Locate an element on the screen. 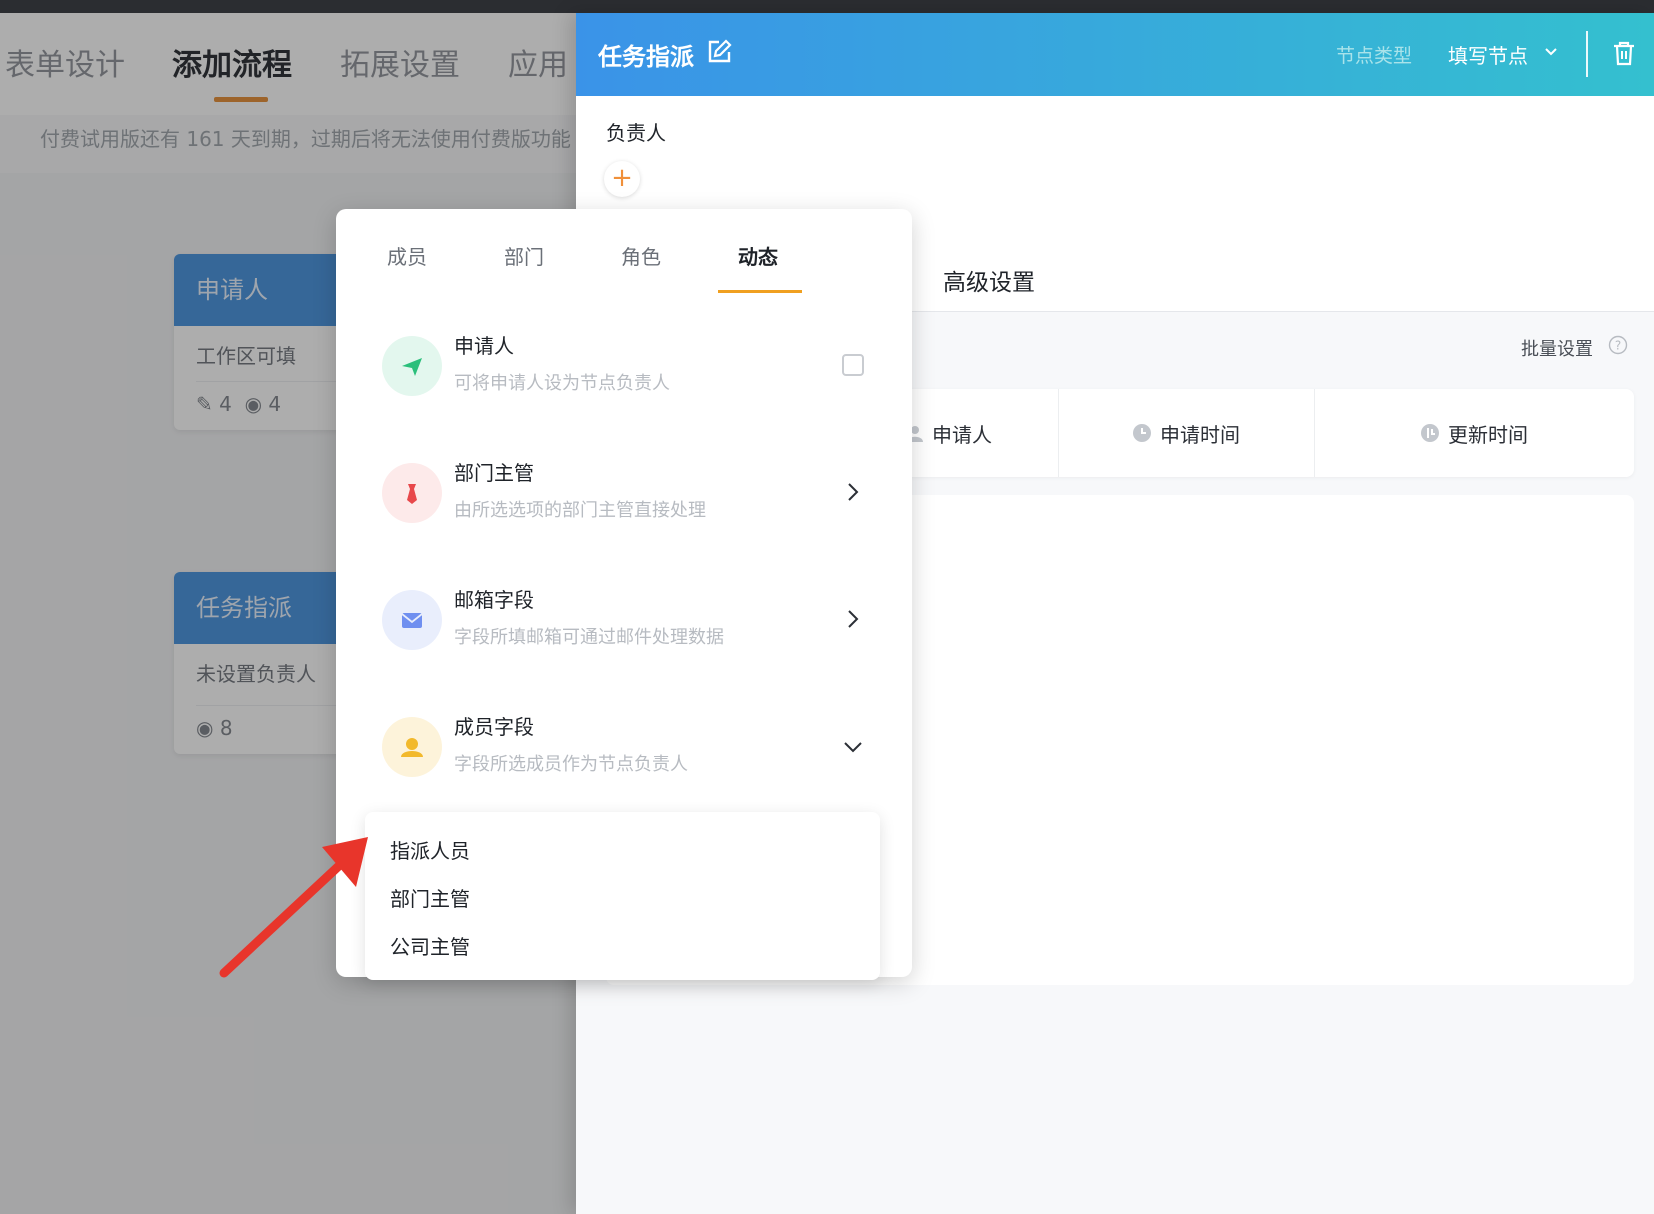 The height and width of the screenshot is (1214, 1654). drawer-header: 任务指派 节点类型 填写节点 is located at coordinates (1115, 54).